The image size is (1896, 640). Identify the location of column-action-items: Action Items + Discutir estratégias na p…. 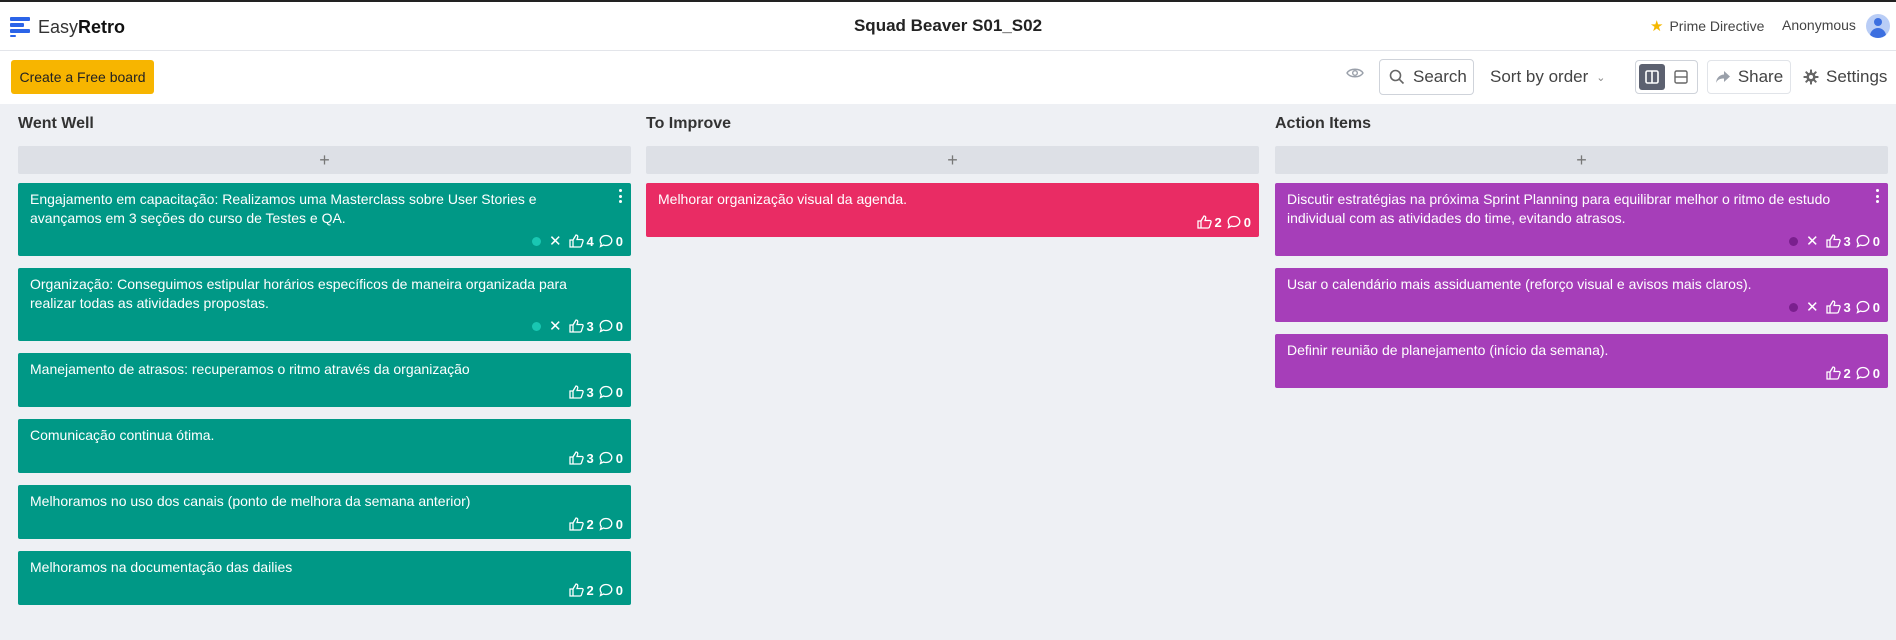
(1581, 252).